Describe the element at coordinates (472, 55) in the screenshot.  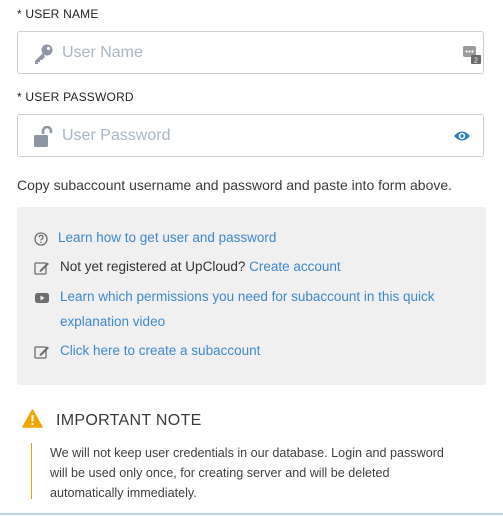
I see `password-manager-icon: 2` at that location.